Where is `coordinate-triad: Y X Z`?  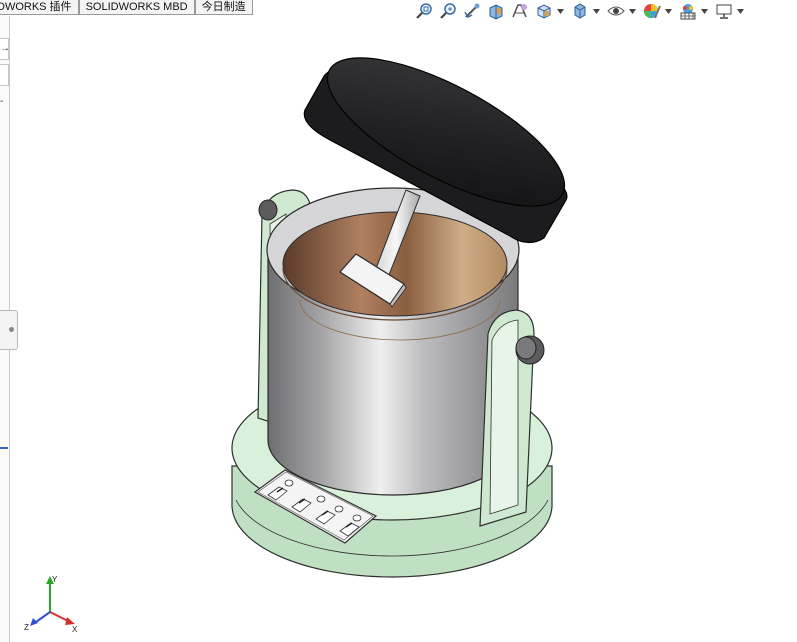 coordinate-triad: Y X Z is located at coordinates (51, 604).